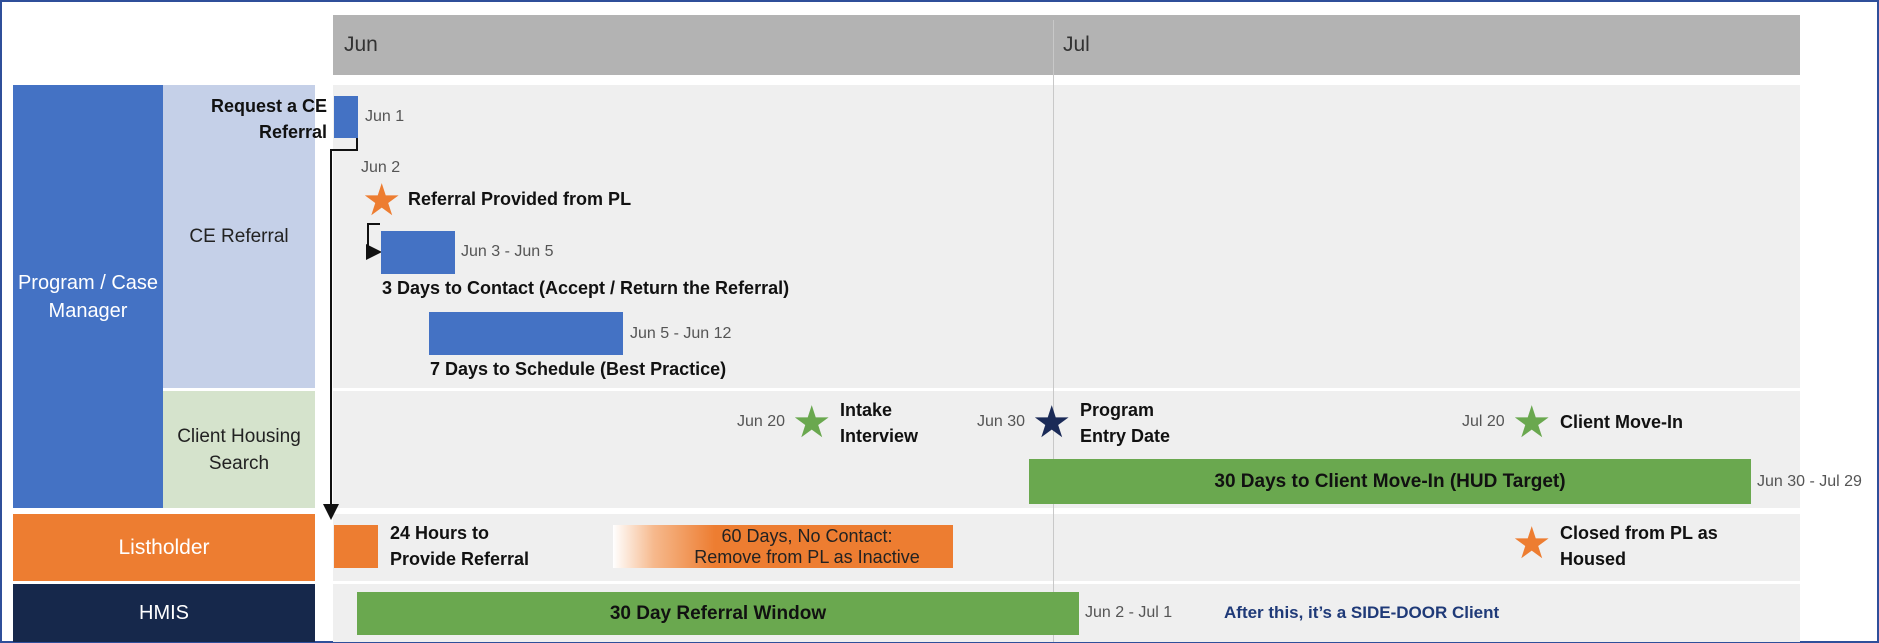  Describe the element at coordinates (346, 117) in the screenshot. I see `request-ce-referral-bar` at that location.